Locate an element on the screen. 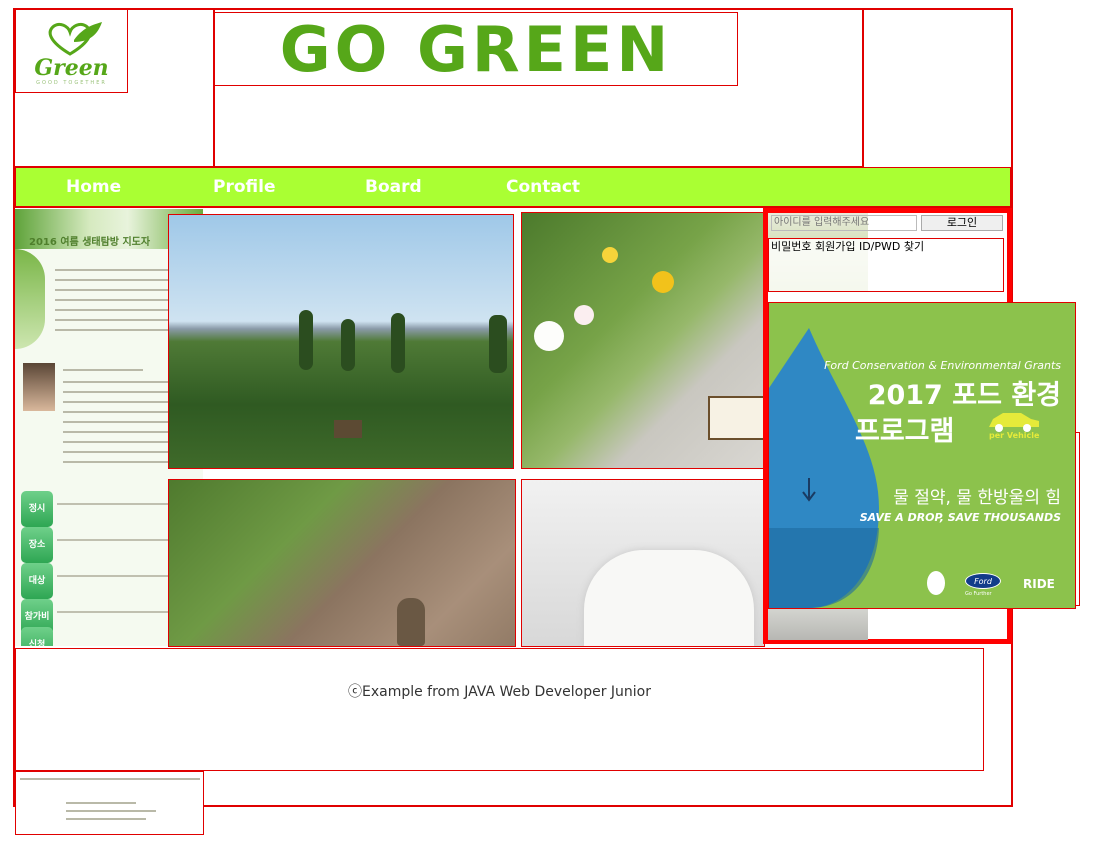 The image size is (1098, 844). find-id-pwd-link: ID/PWD 찾기 is located at coordinates (891, 246).